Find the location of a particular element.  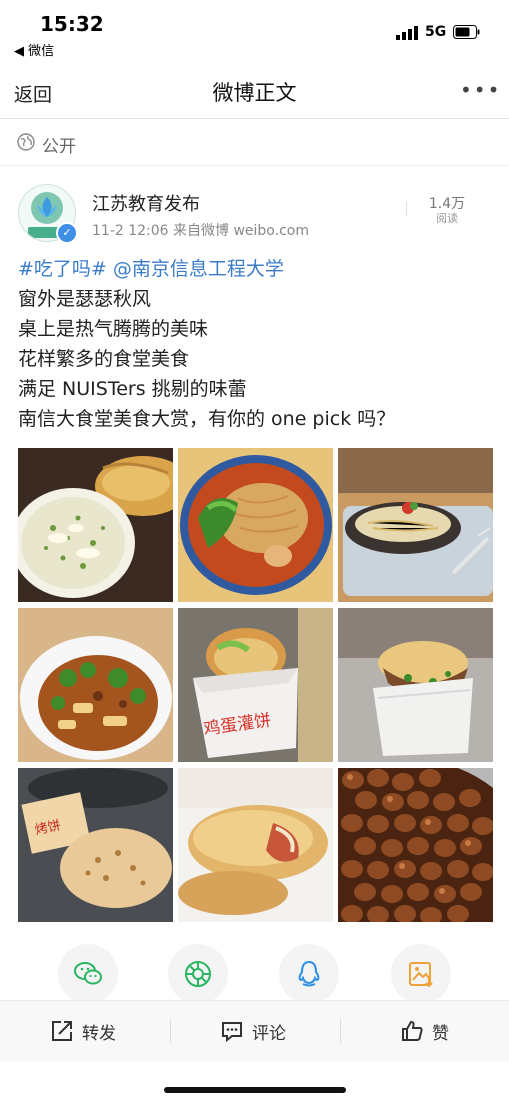

visibility-label: 公开 is located at coordinates (59, 147).